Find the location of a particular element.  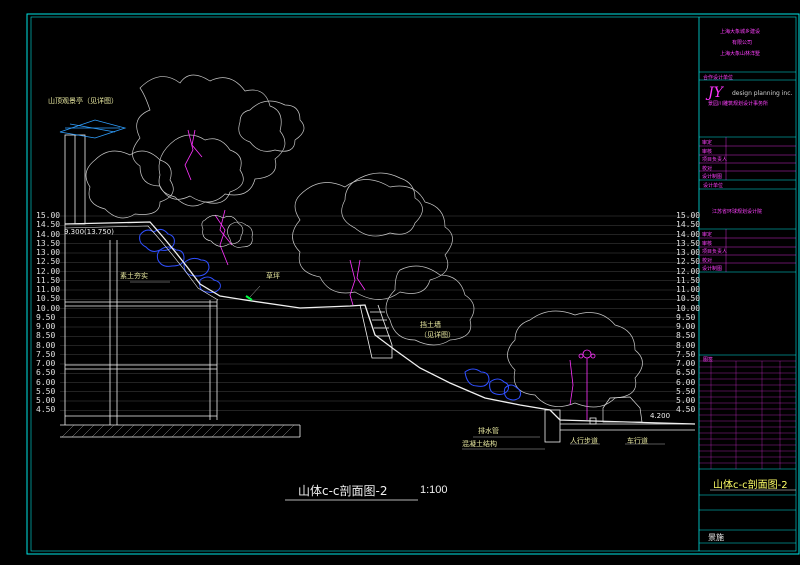

client-line1: 上海大象城乡建设 is located at coordinates (740, 32).